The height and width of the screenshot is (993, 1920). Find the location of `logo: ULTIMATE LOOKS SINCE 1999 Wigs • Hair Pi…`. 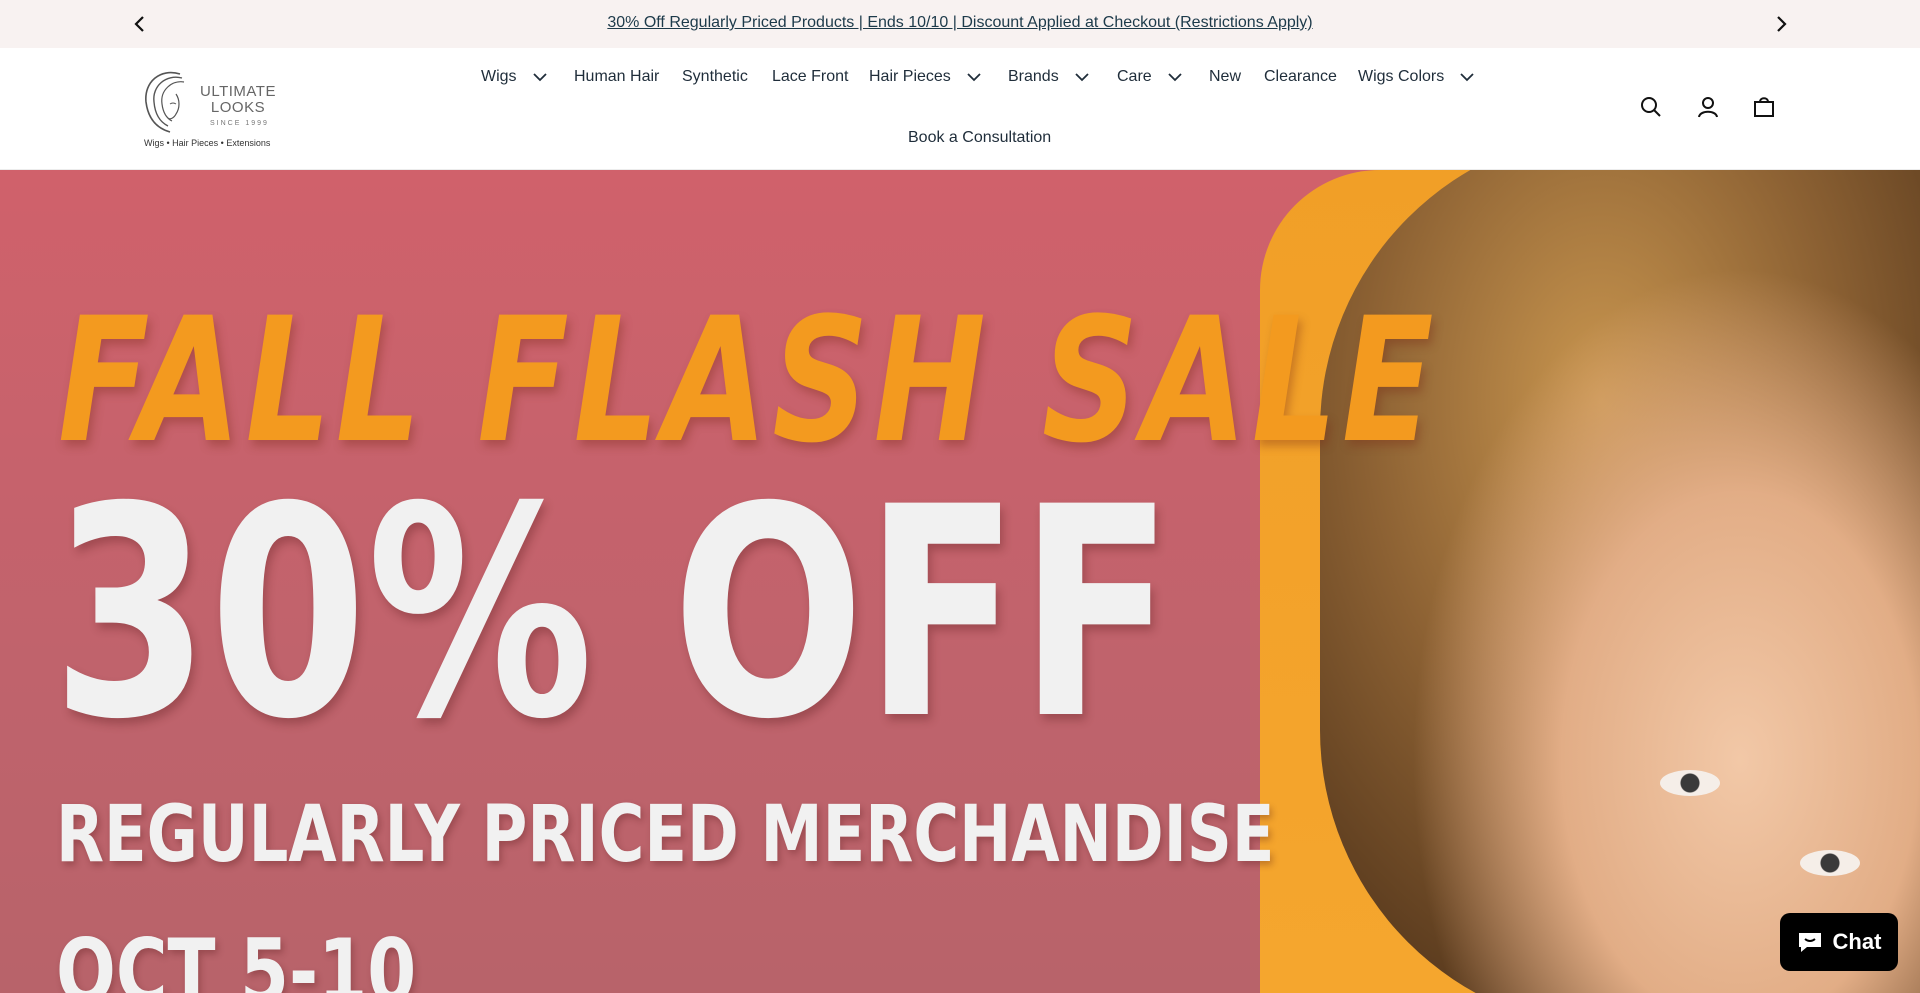

logo: ULTIMATE LOOKS SINCE 1999 Wigs • Hair Pi… is located at coordinates (215, 110).